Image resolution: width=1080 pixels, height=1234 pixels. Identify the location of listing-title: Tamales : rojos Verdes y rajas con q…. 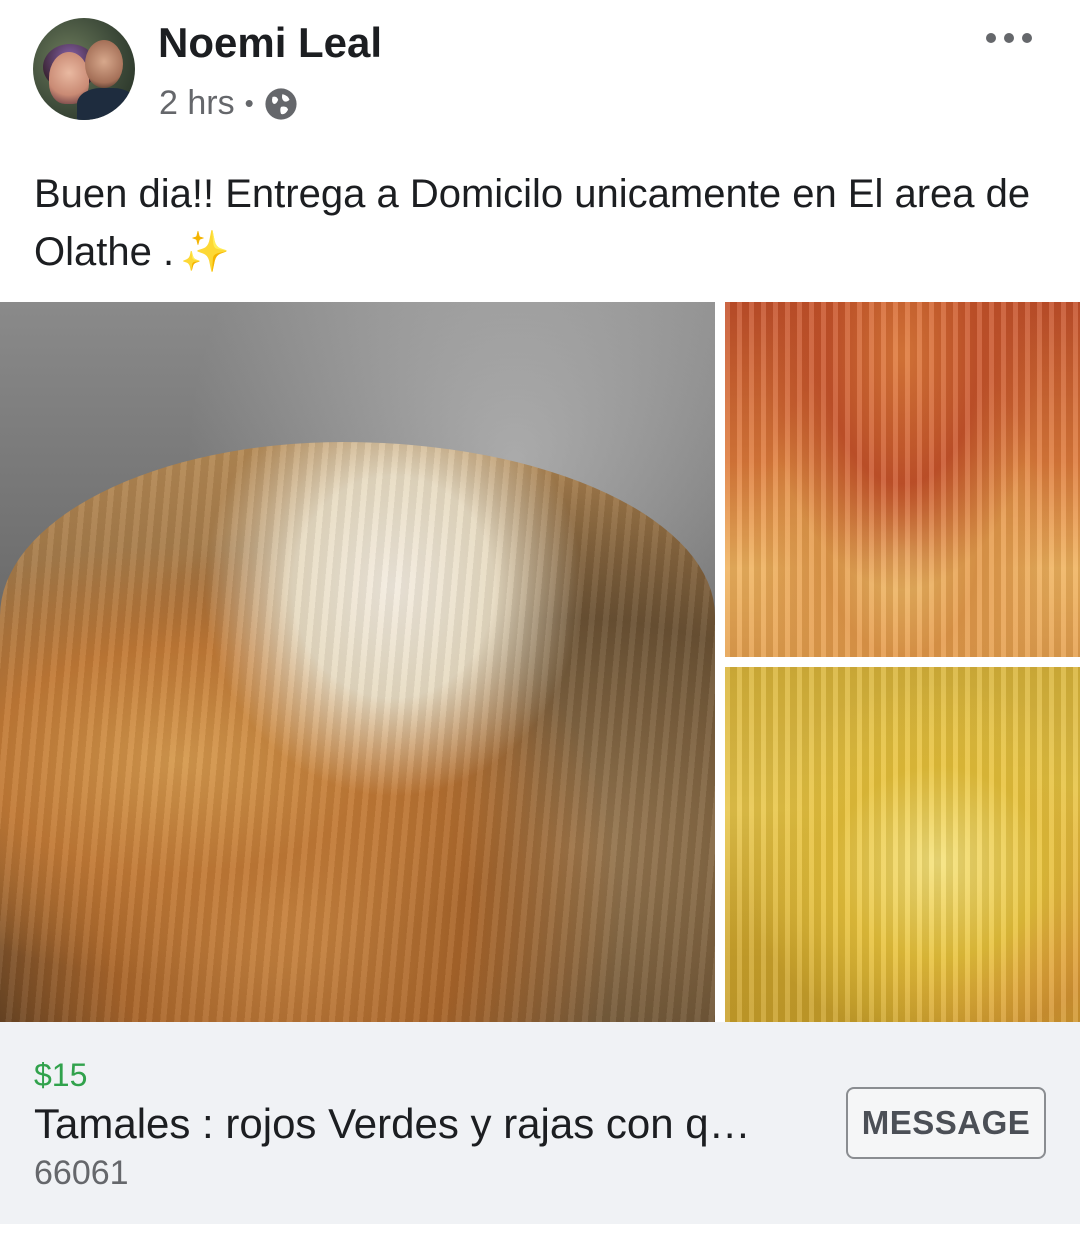
(392, 1123).